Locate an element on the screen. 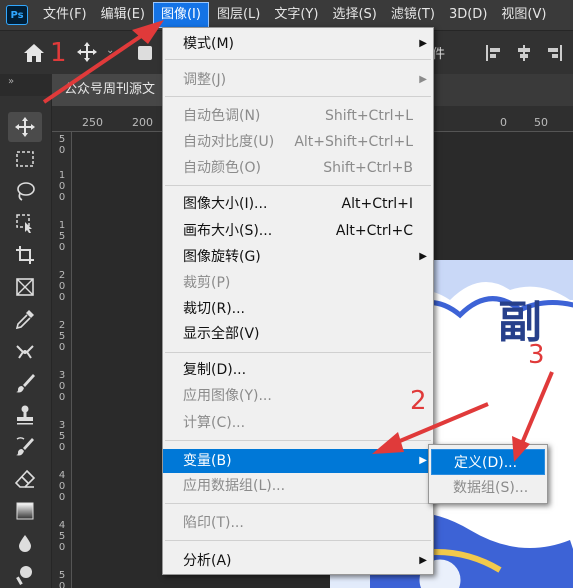 This screenshot has width=573, height=588. clone-stamp-tool is located at coordinates (25, 415).